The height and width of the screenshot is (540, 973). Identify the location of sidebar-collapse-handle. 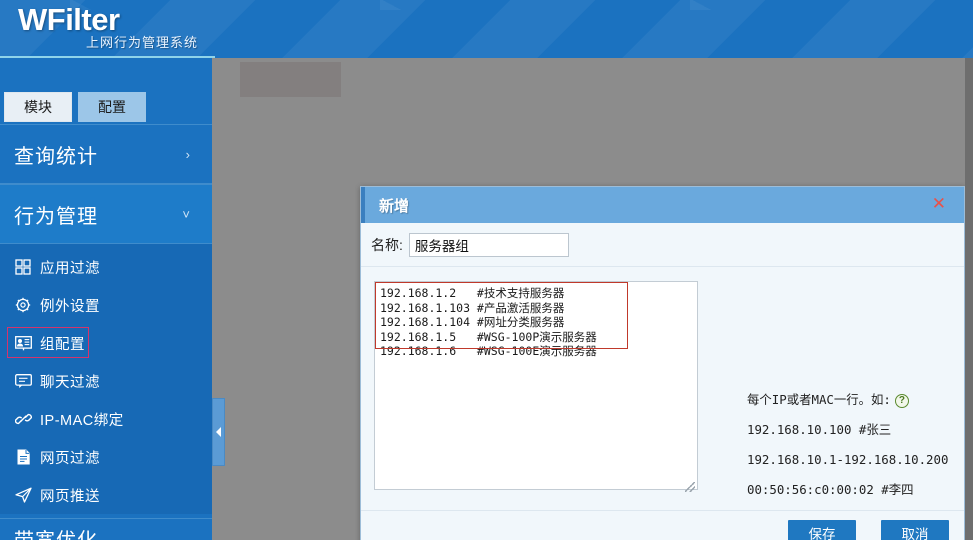
(218, 432).